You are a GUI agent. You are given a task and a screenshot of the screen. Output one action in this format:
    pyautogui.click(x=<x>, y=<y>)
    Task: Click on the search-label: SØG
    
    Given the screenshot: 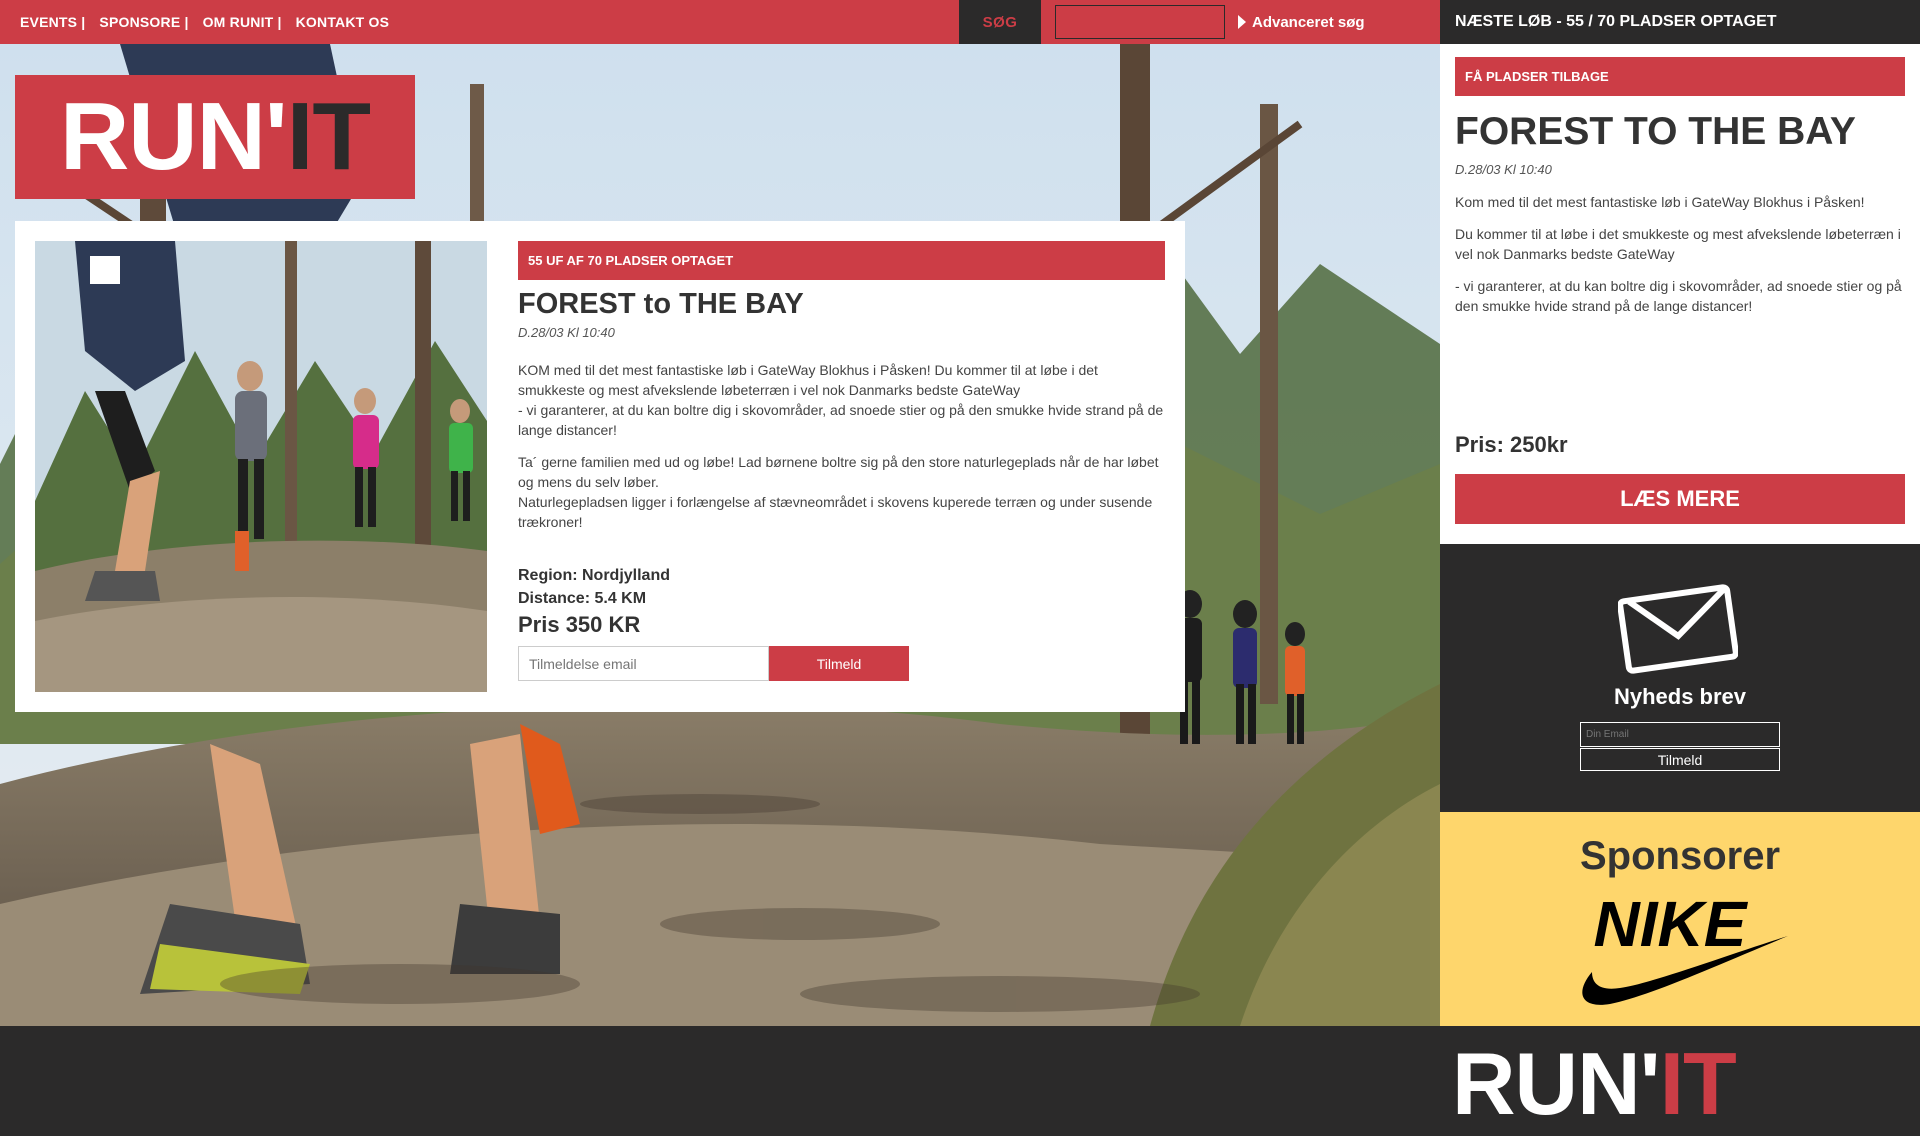 What is the action you would take?
    pyautogui.click(x=1000, y=22)
    